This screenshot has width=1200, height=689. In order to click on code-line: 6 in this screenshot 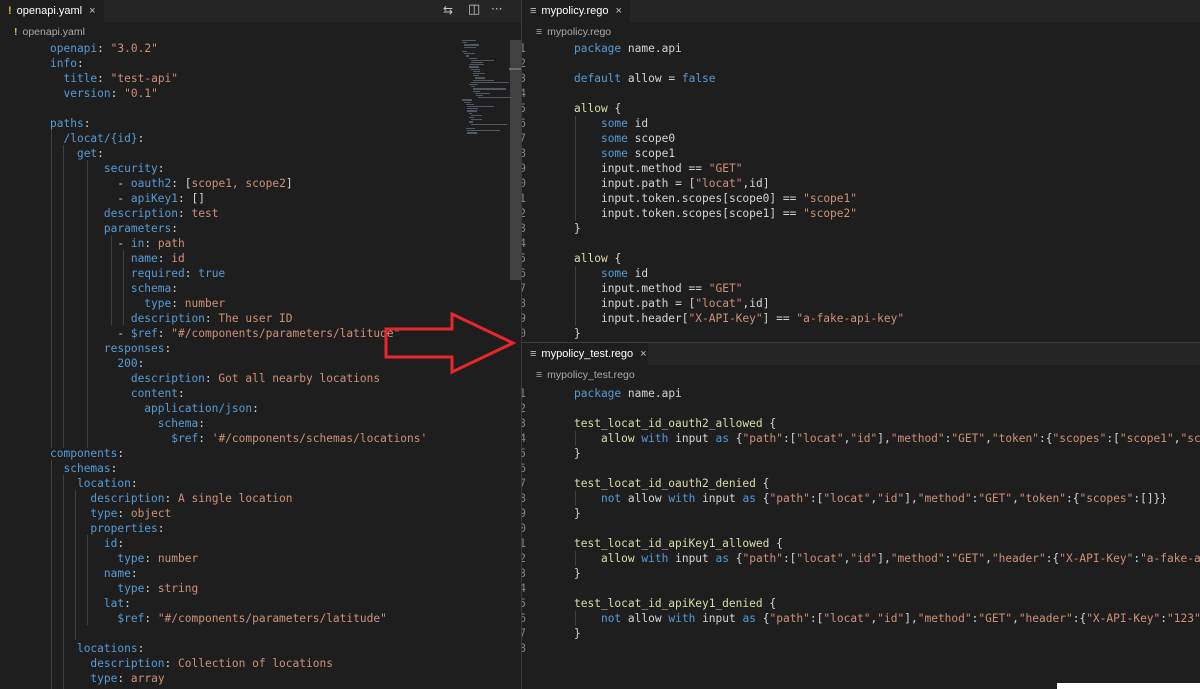, I will do `click(861, 468)`.